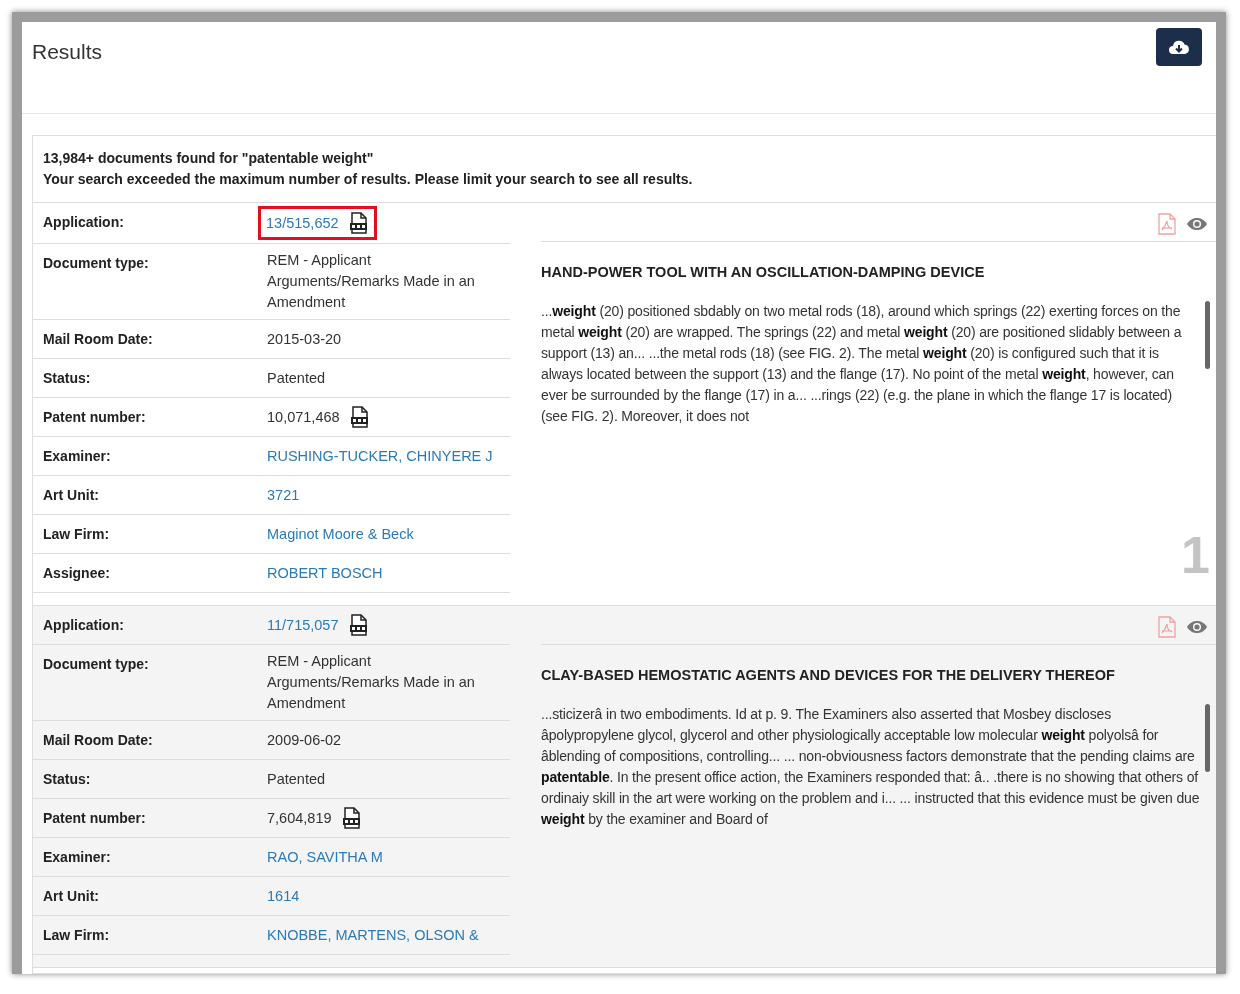  Describe the element at coordinates (304, 339) in the screenshot. I see `field-value: 2015-03-20` at that location.